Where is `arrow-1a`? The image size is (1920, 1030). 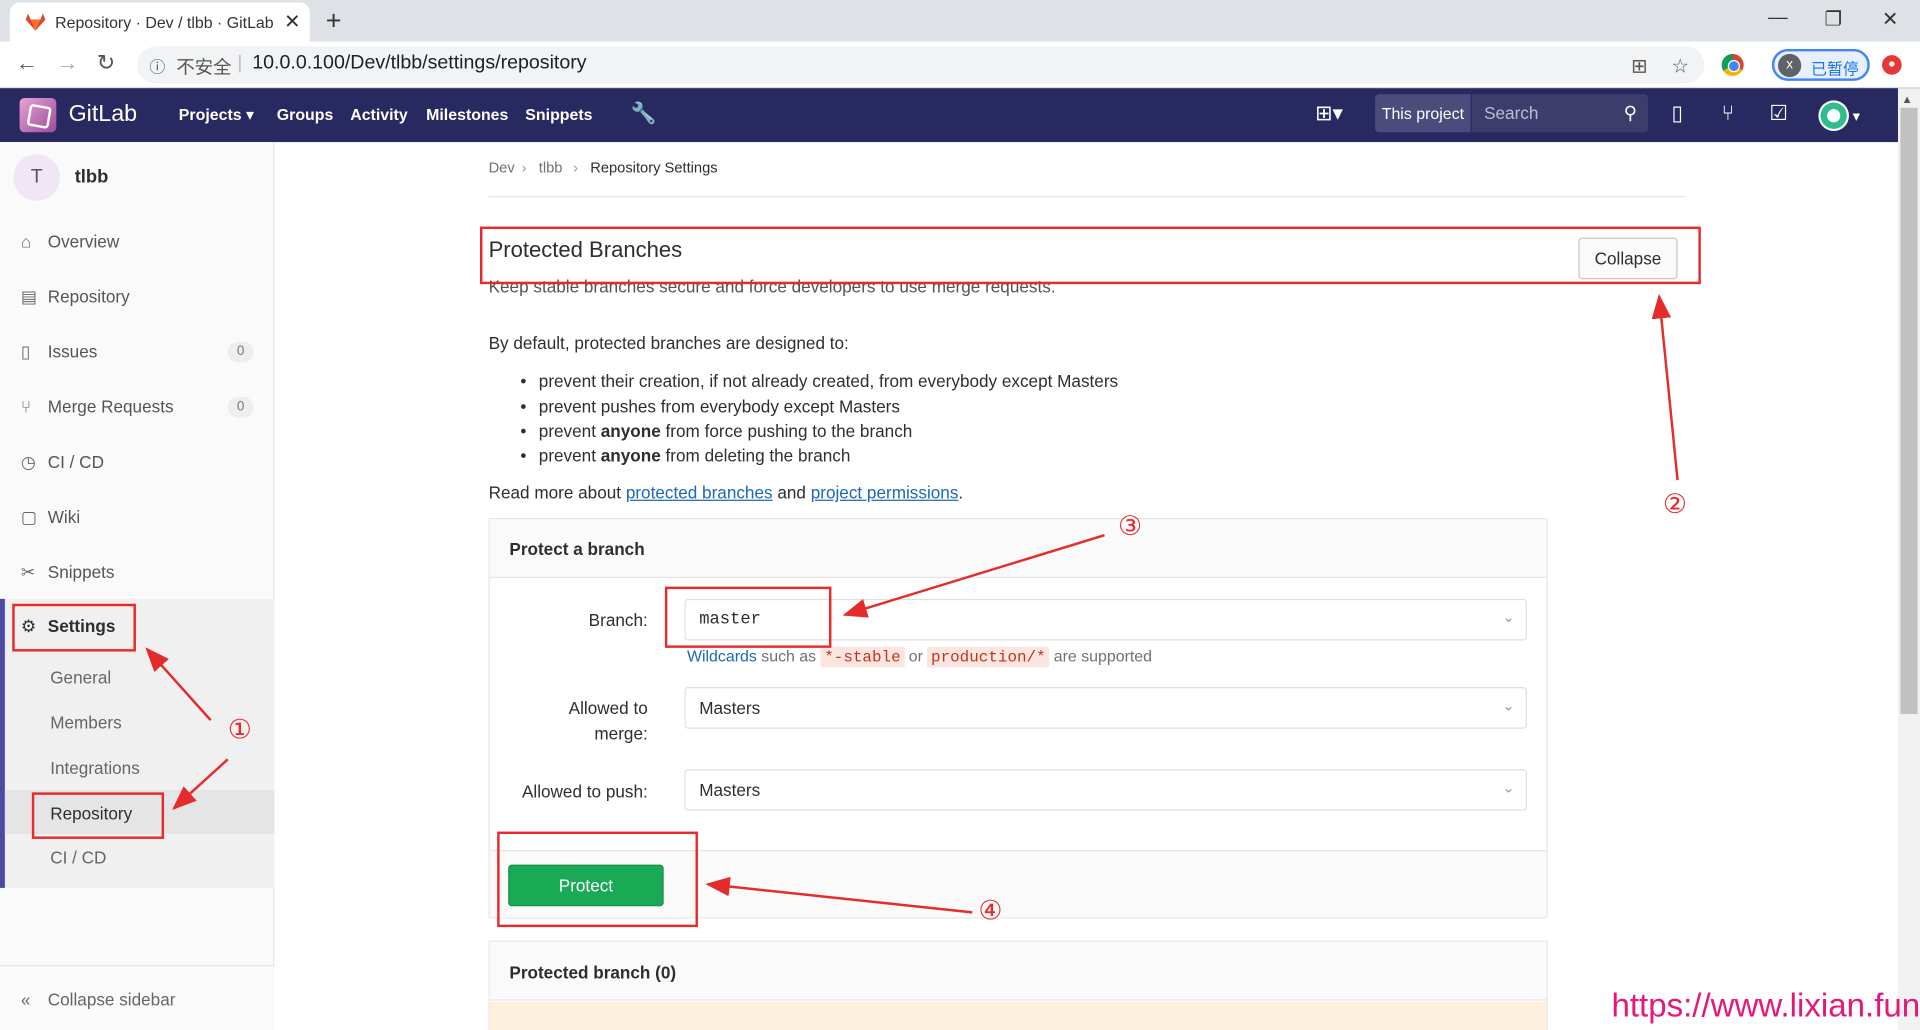
arrow-1a is located at coordinates (178, 684).